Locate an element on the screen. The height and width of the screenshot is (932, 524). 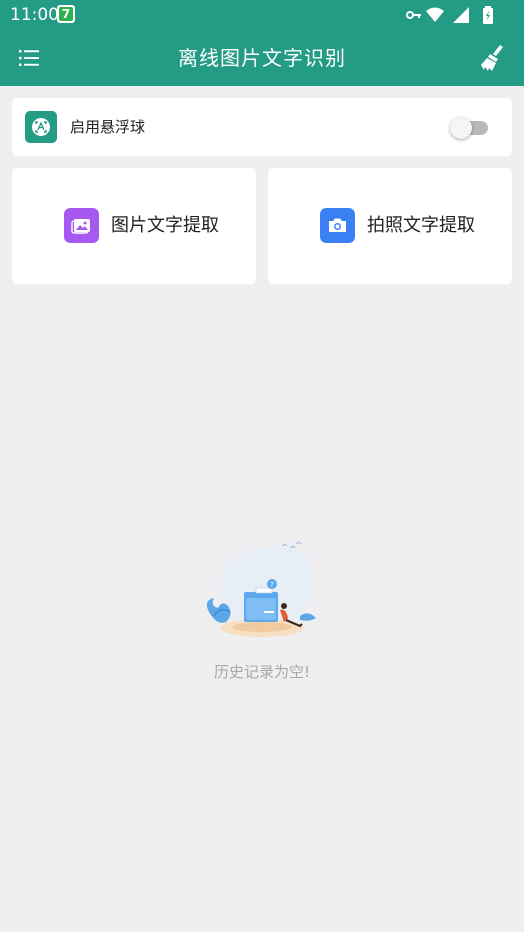
battery-icon is located at coordinates (488, 15).